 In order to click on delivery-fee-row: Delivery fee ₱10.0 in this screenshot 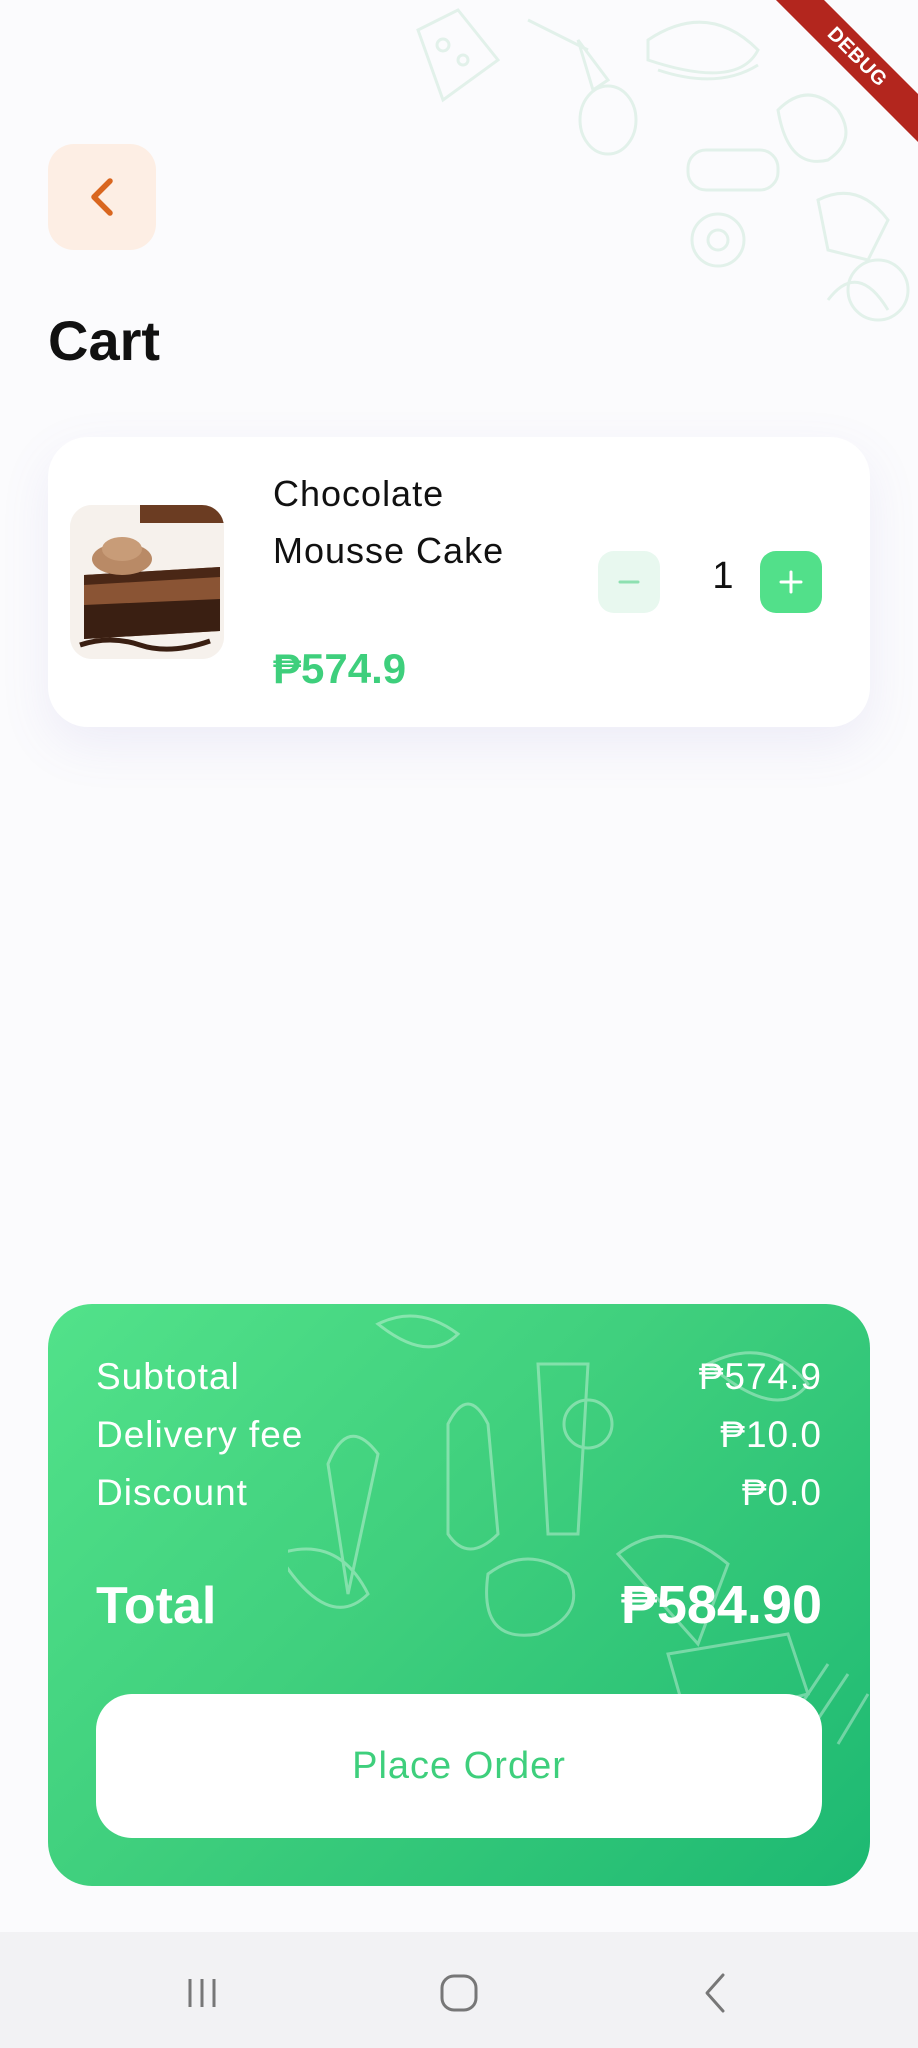, I will do `click(459, 1435)`.